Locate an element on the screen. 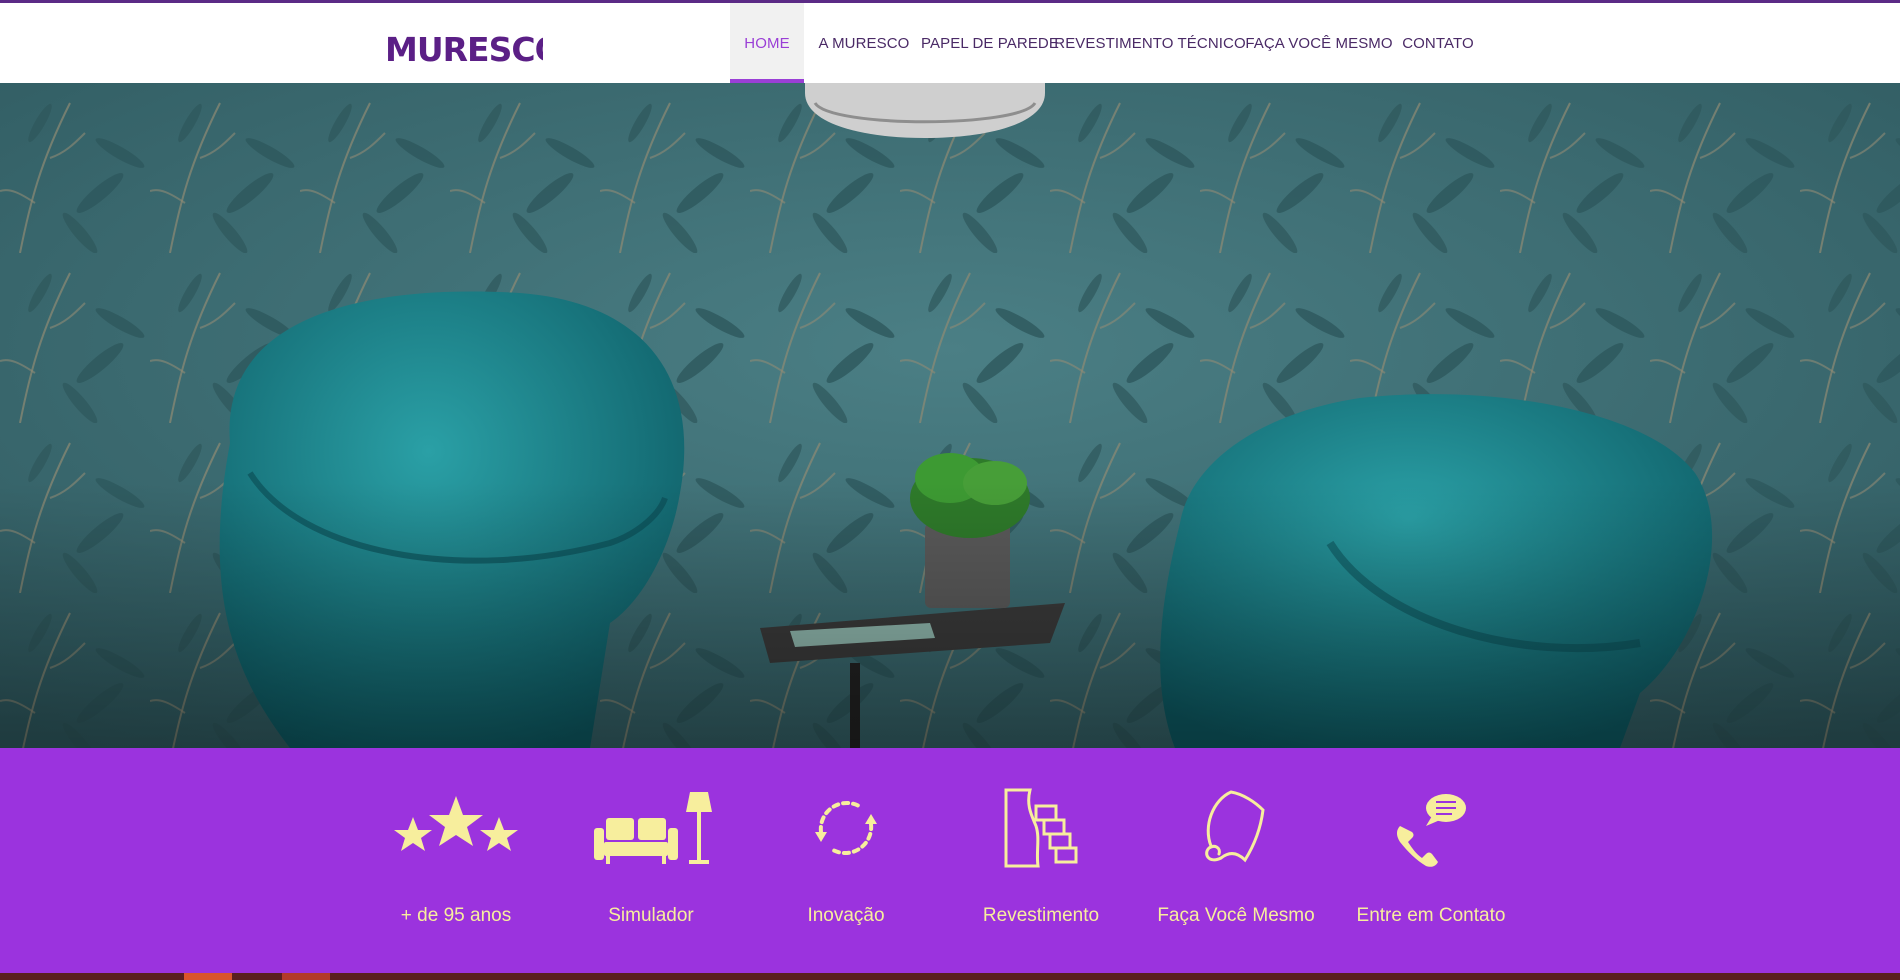  refresh-cycle-icon is located at coordinates (846, 827).